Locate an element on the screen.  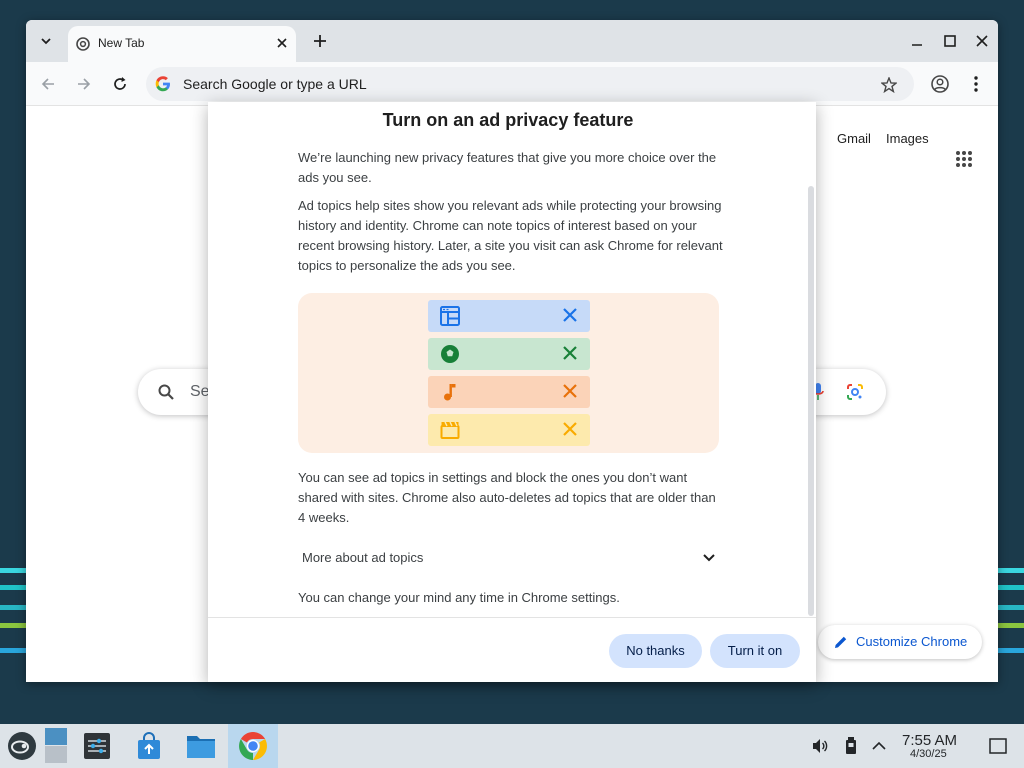
profile-button is located at coordinates (940, 84).